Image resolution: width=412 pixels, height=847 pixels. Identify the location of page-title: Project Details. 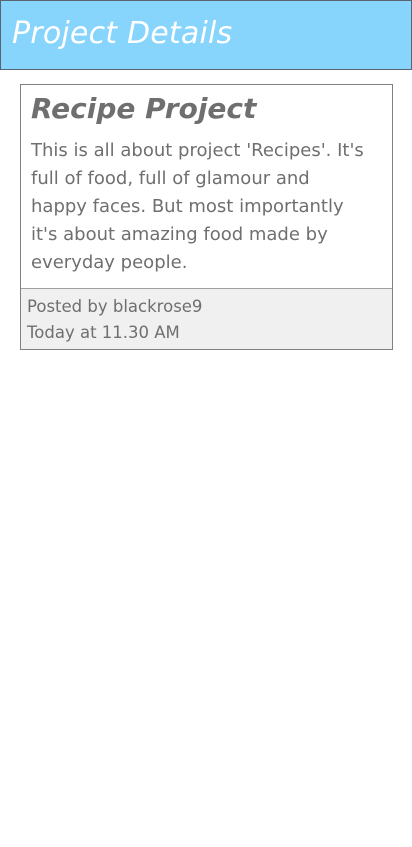
(122, 33).